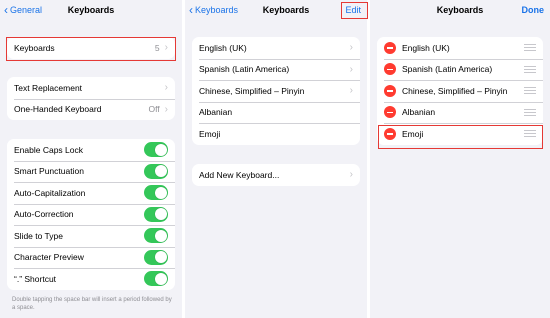  What do you see at coordinates (91, 193) in the screenshot?
I see `toggle-row-auto-capitalization: Auto-Capitalization` at bounding box center [91, 193].